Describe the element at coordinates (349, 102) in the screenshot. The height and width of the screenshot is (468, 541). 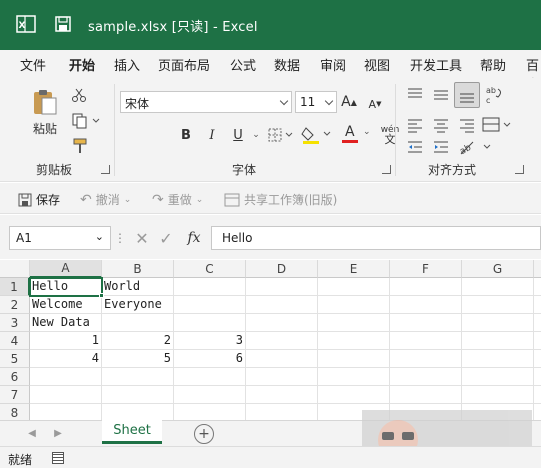
I see `increase-font-size-button: A ▲` at that location.